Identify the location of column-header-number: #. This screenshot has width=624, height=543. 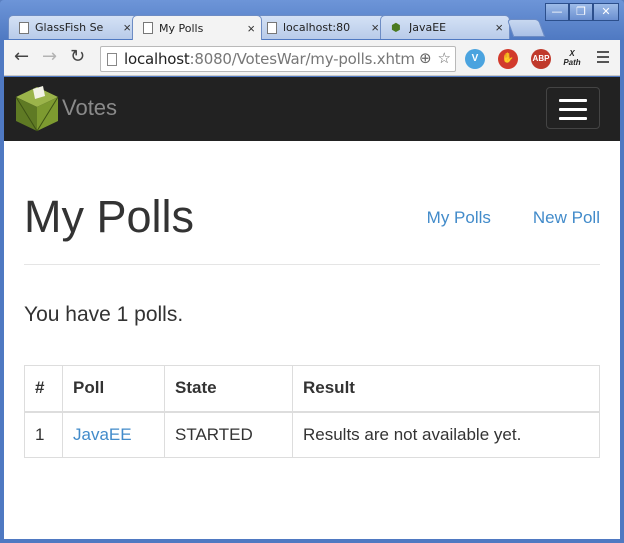
(43, 389).